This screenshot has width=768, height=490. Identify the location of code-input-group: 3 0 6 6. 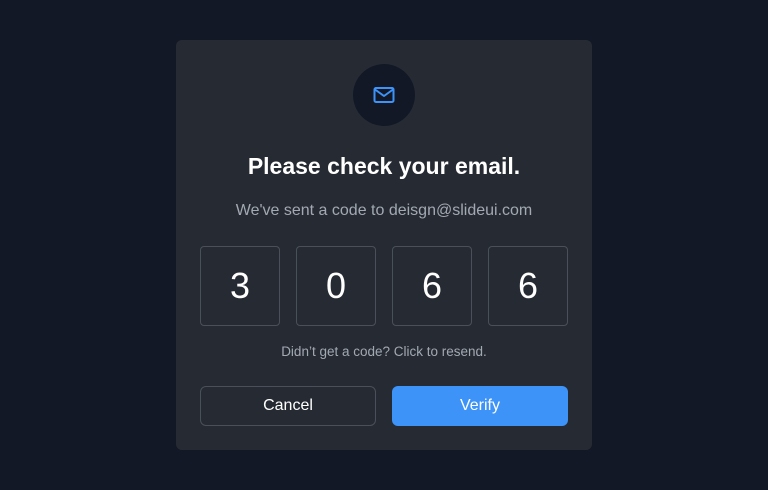
(384, 286).